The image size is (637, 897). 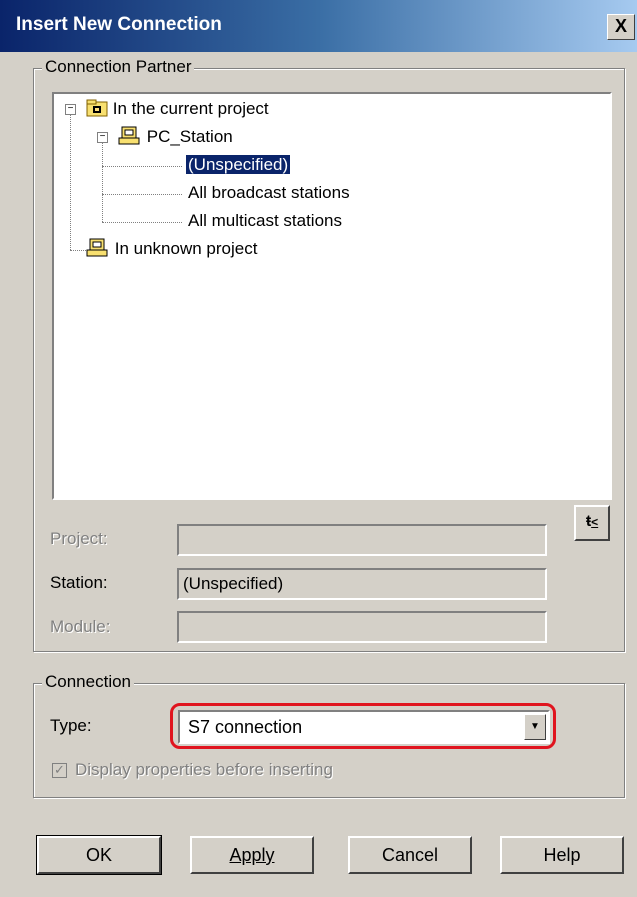 I want to click on tree-node-unspecified: (Unspecified), so click(x=238, y=165).